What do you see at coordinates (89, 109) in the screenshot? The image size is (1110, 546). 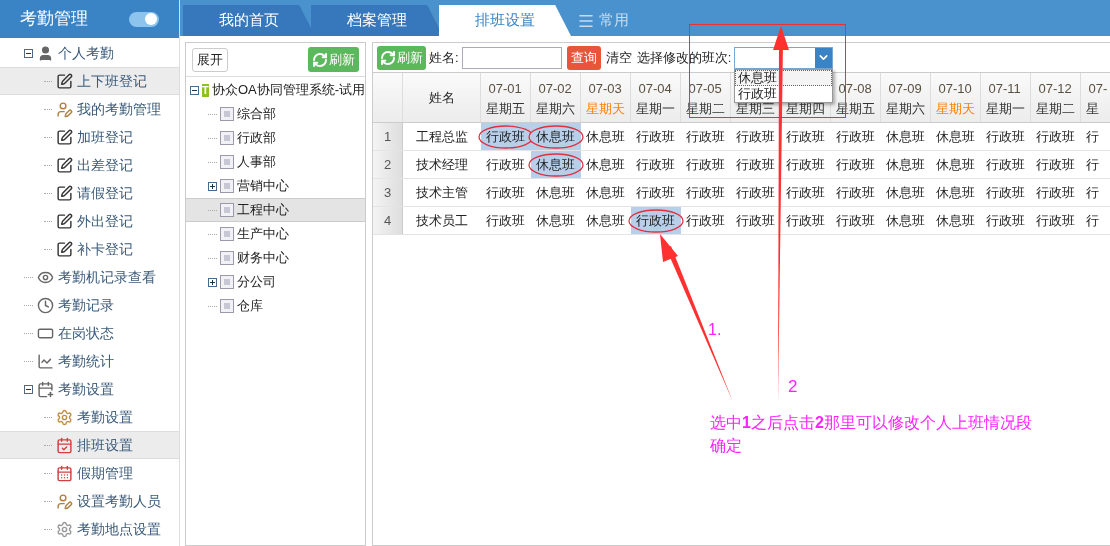 I see `menu-item: 我的考勤管理` at bounding box center [89, 109].